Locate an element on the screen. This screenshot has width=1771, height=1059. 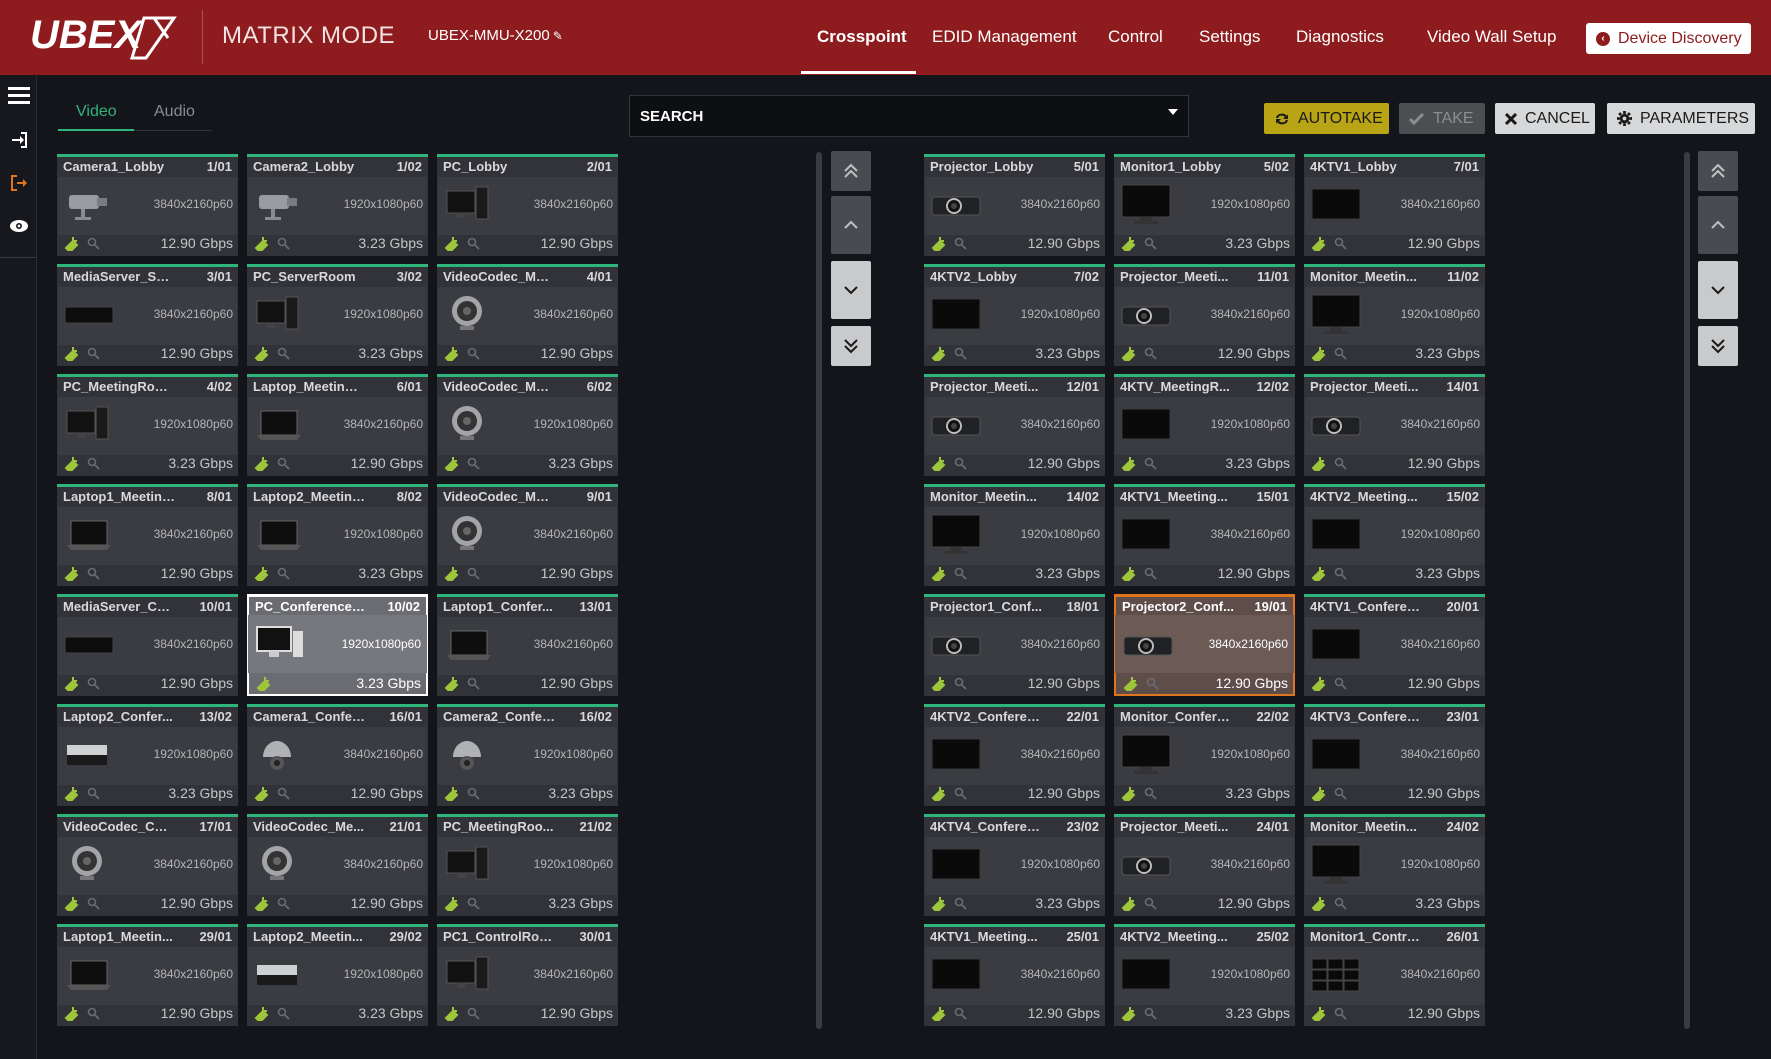
nav-settings: Settings is located at coordinates (1229, 37).